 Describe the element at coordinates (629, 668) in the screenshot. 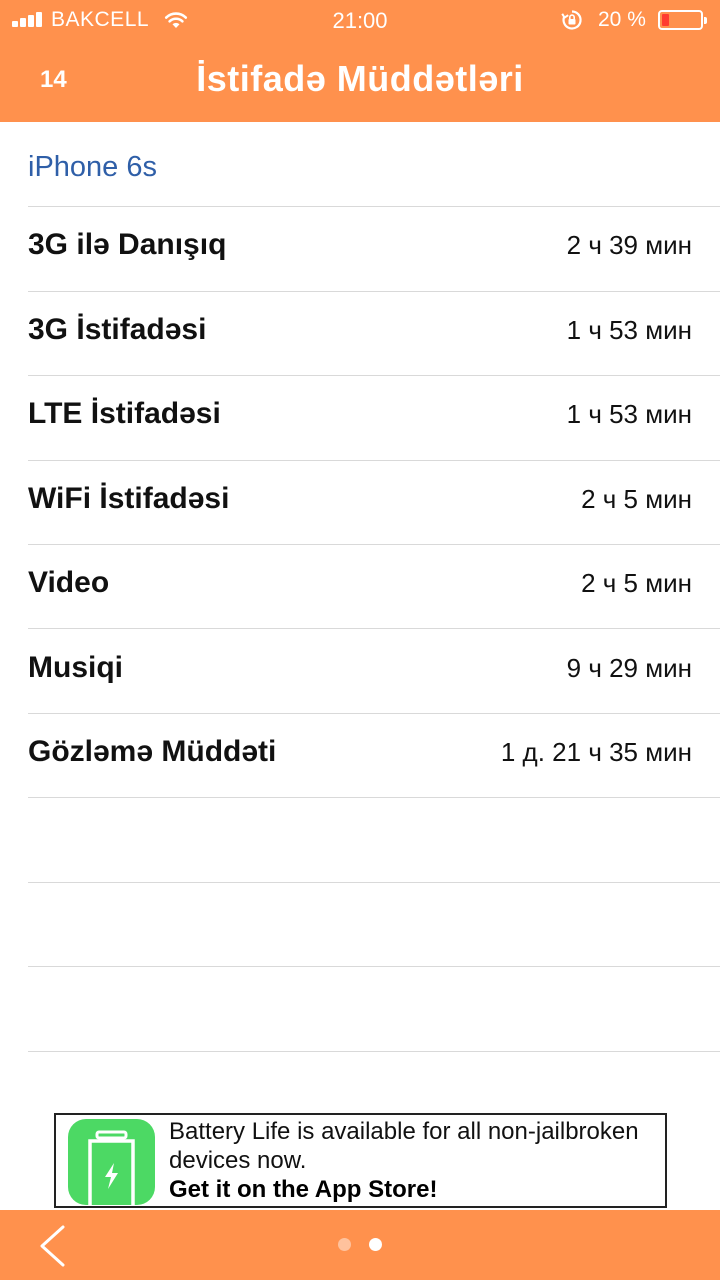

I see `row-value: 9 ч 29 мин` at that location.